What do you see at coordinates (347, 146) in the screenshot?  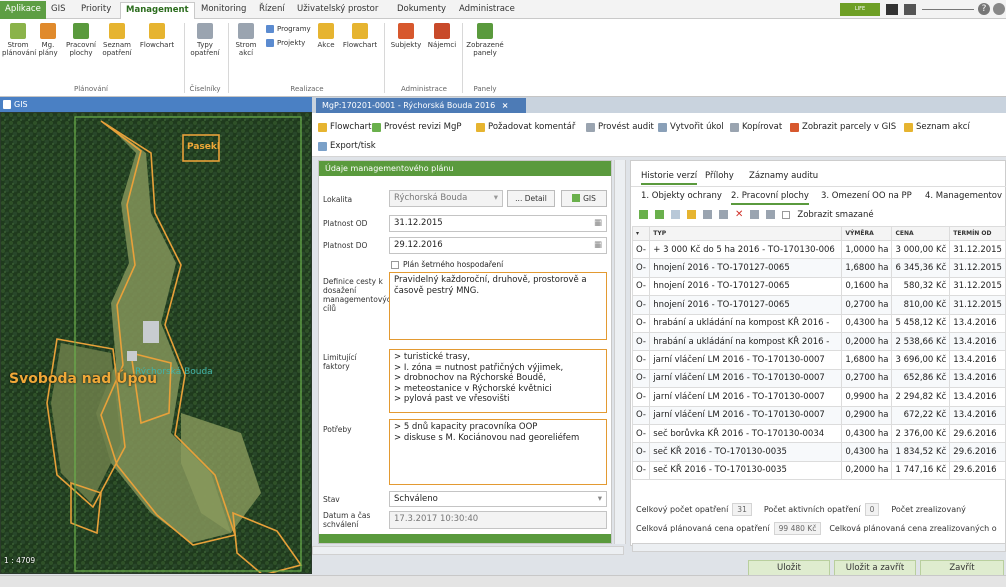 I see `export-action: Export/tisk` at bounding box center [347, 146].